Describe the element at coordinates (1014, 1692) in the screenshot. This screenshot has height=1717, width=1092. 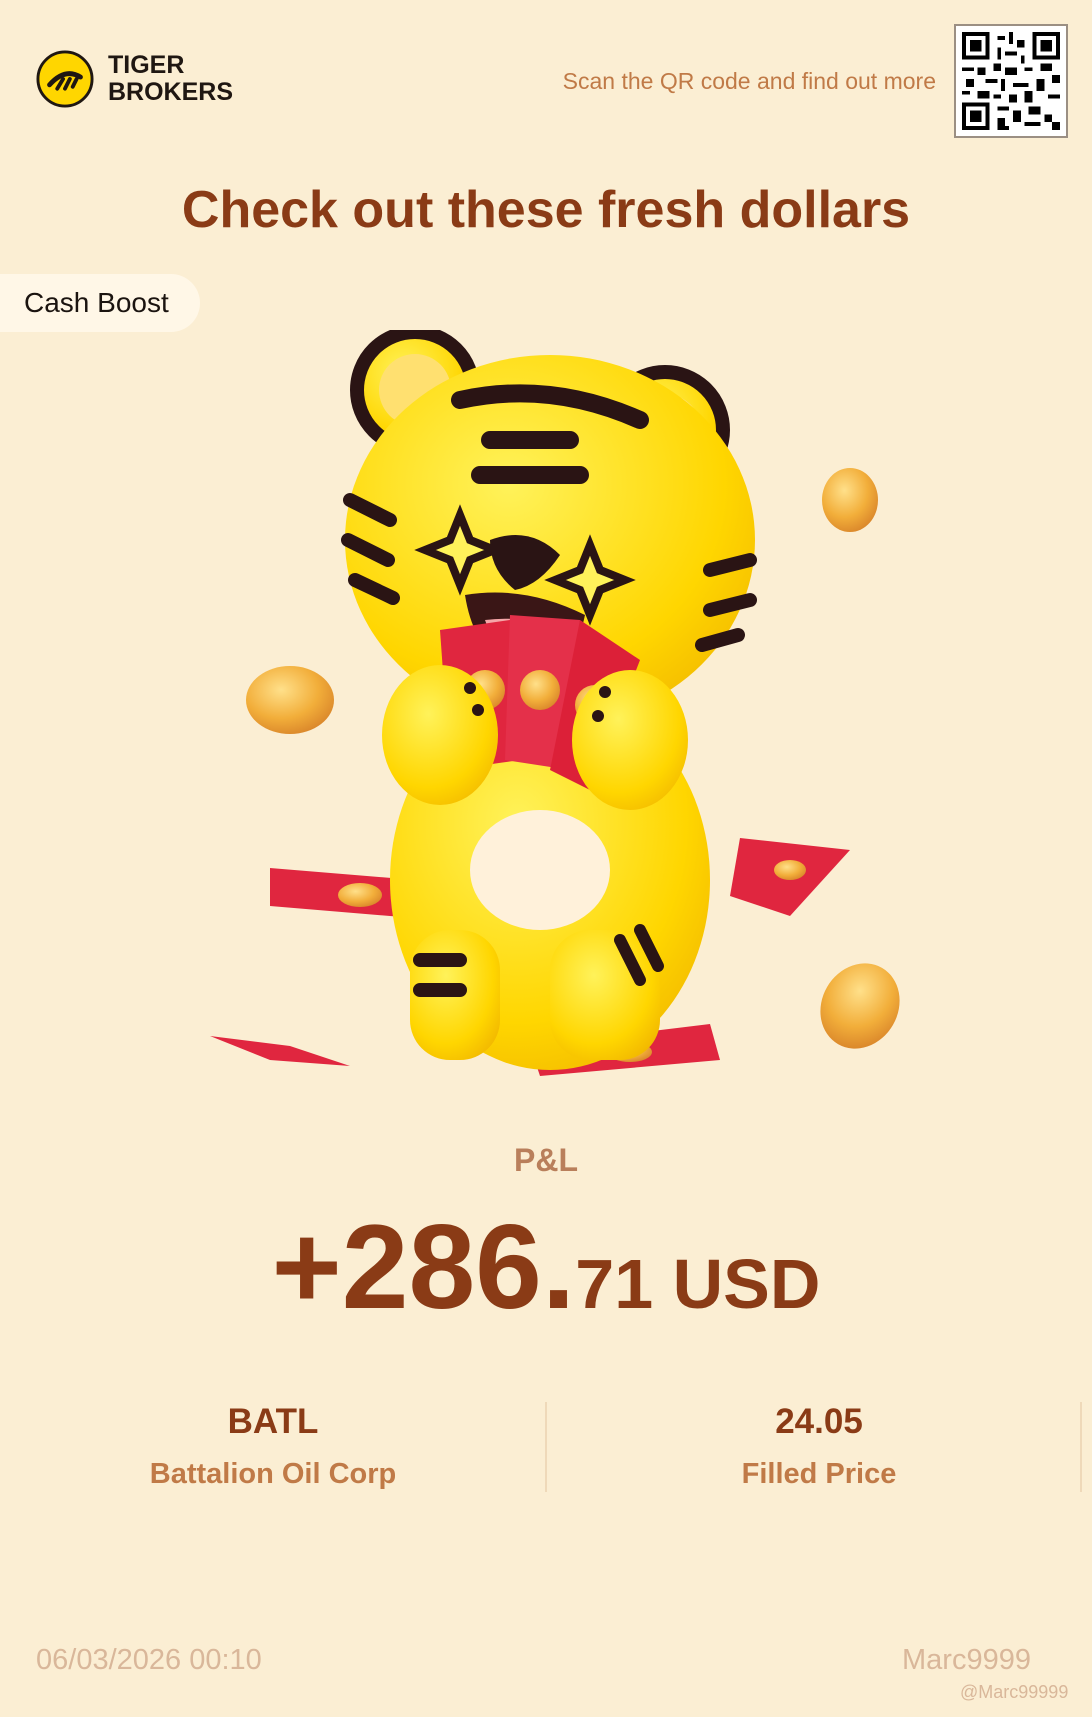
I see `watermark: @Marc99999` at that location.